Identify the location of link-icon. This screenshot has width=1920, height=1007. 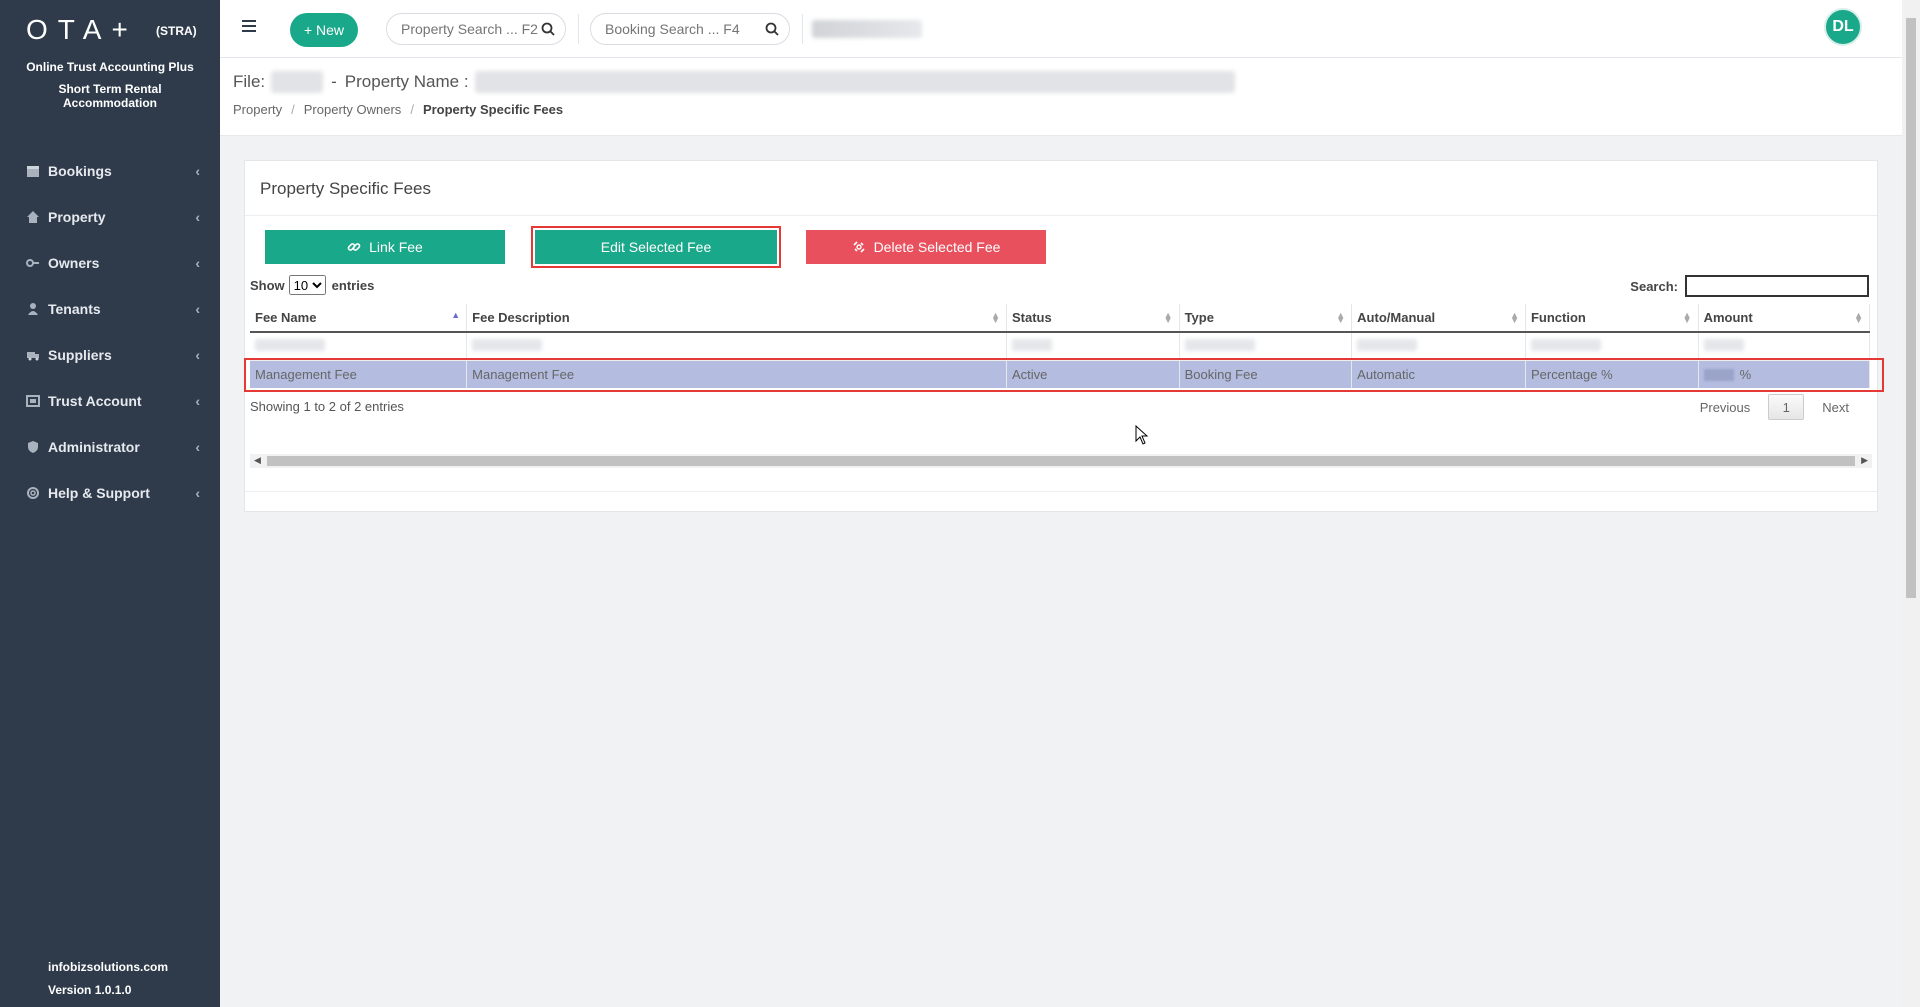
(354, 247).